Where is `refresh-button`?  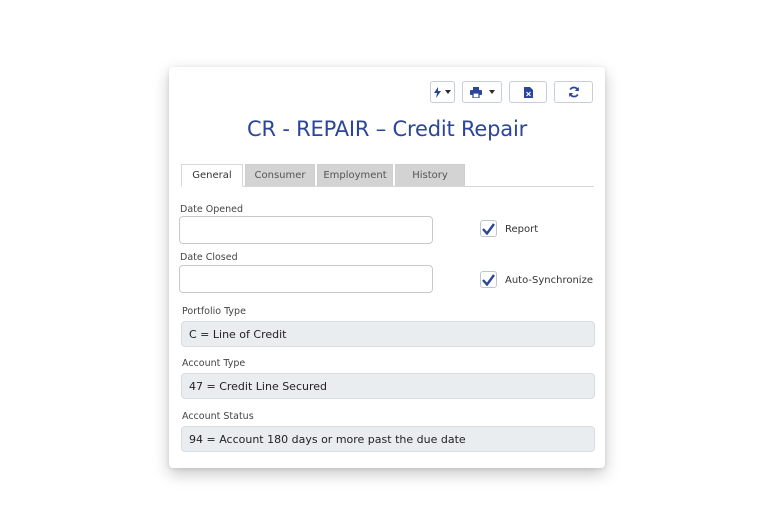
refresh-button is located at coordinates (573, 92).